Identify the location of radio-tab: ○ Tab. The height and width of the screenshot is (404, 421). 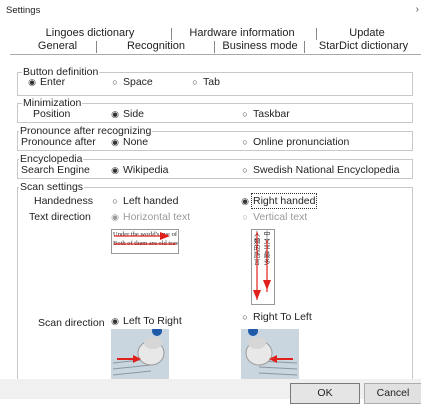
(205, 82).